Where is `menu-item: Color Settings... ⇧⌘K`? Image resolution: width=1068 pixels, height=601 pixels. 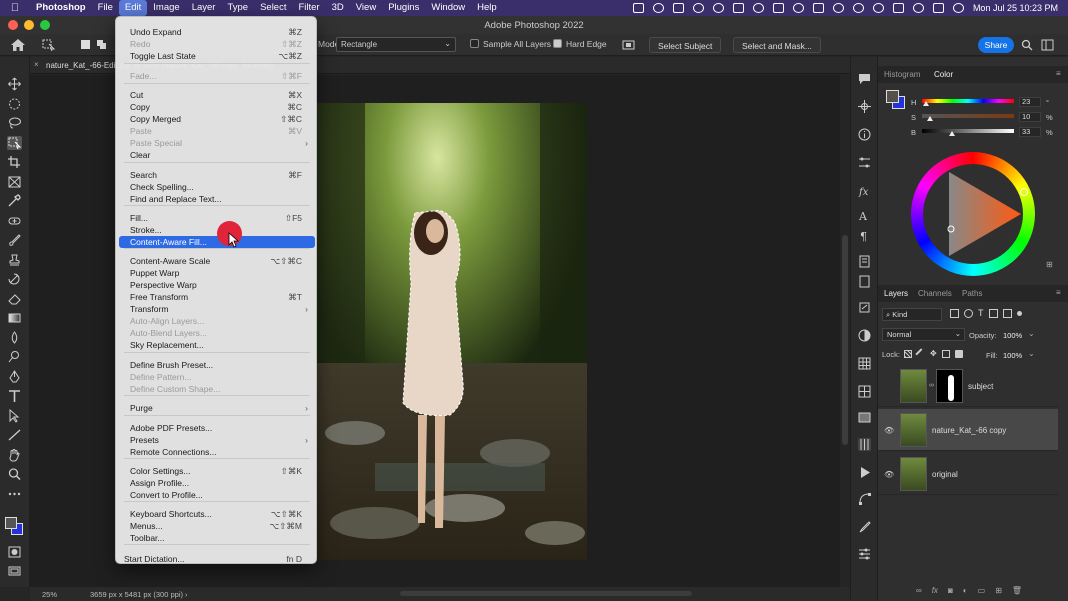
menu-item: Color Settings... ⇧⌘K is located at coordinates (217, 471).